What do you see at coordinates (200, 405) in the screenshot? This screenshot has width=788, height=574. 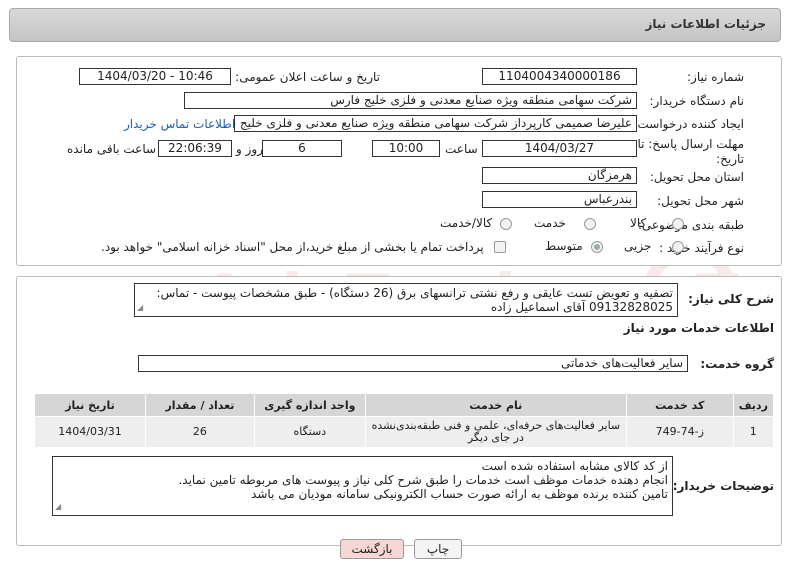 I see `col-quantity: تعداد / مقدار` at bounding box center [200, 405].